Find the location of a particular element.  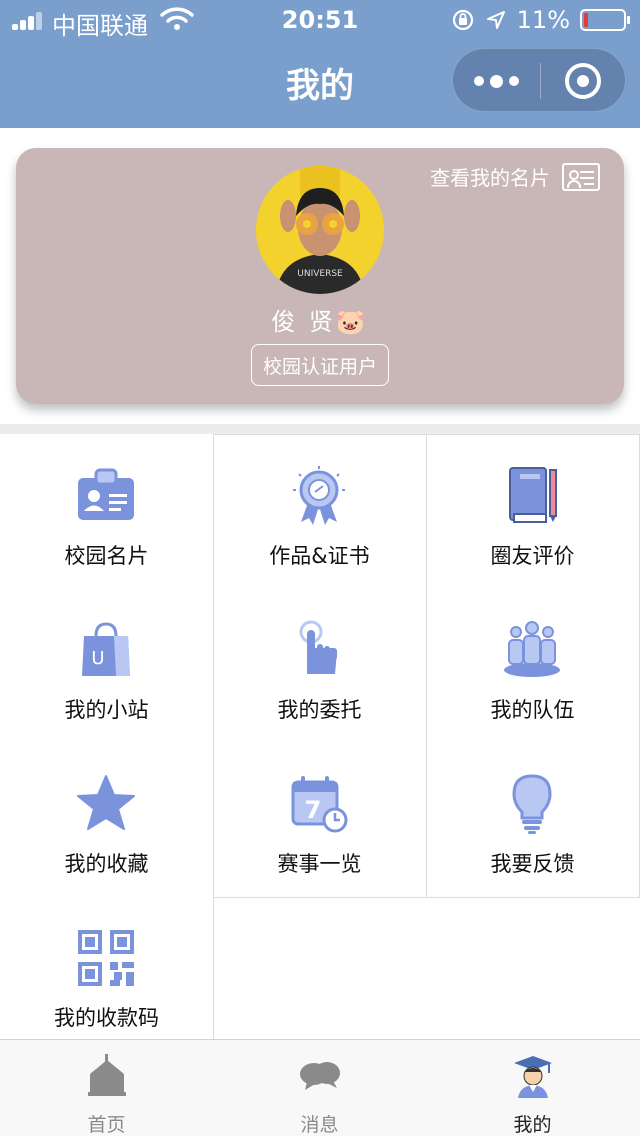

star-icon is located at coordinates (106, 802).